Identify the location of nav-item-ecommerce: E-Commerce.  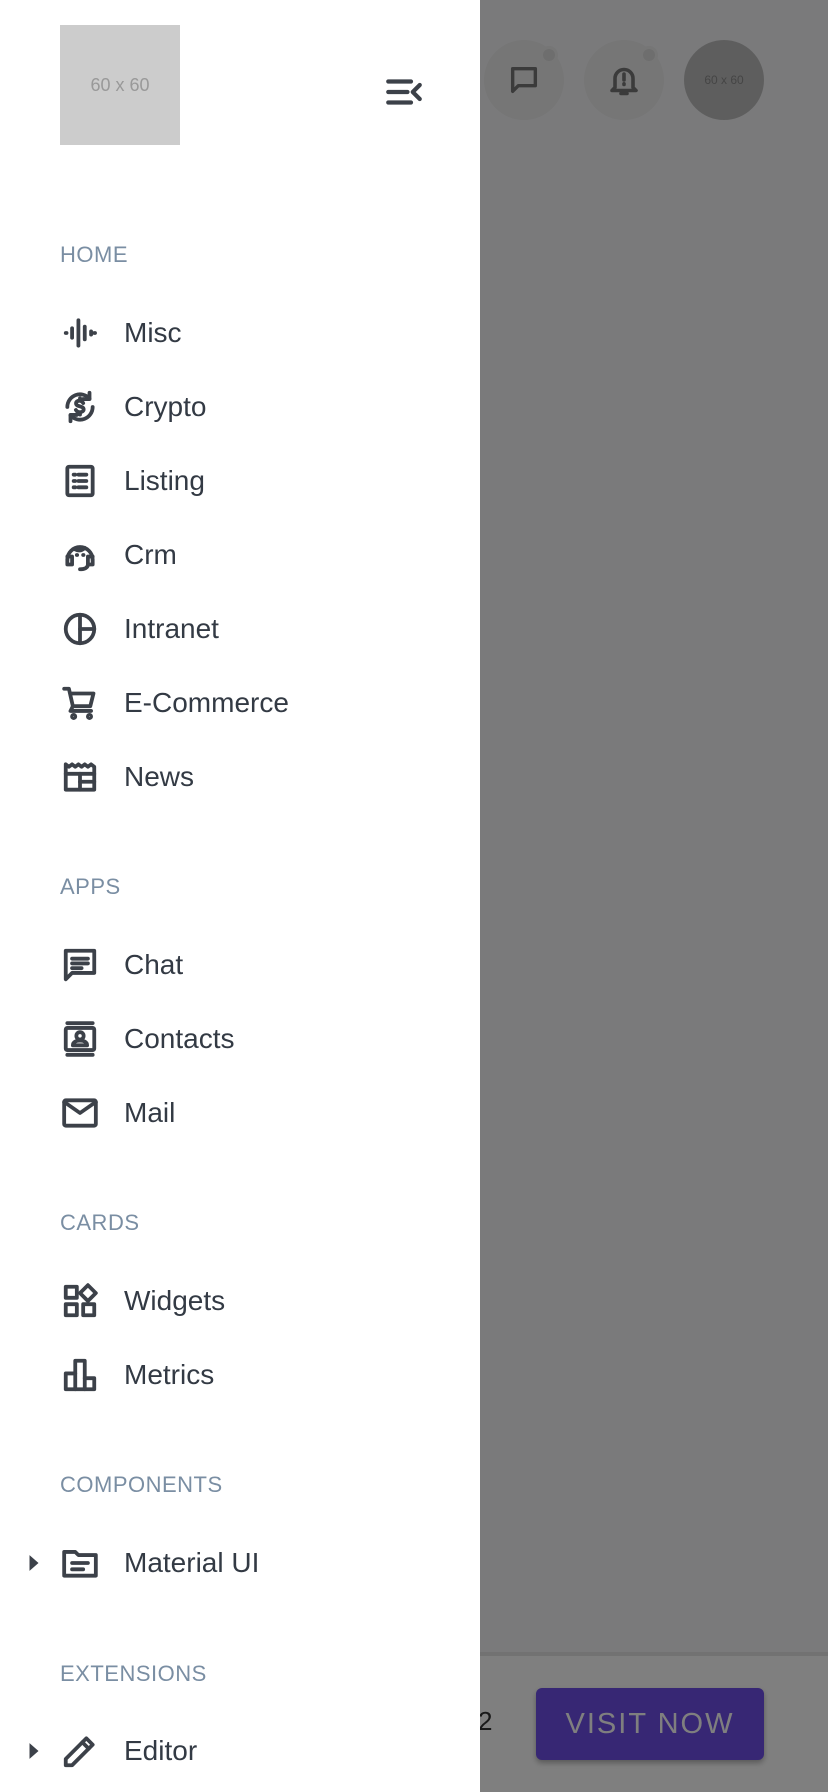
(240, 703).